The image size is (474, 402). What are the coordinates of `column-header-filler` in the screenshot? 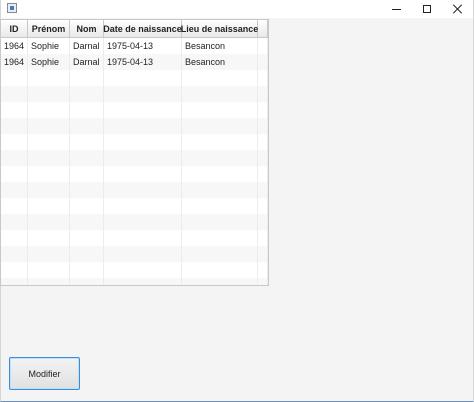 It's located at (263, 28).